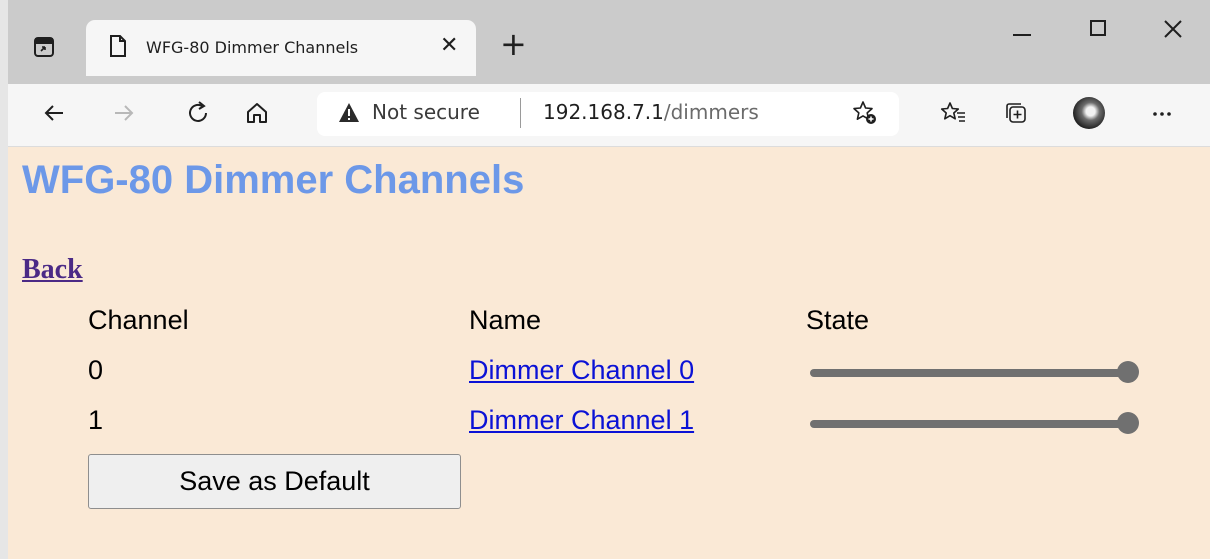 This screenshot has width=1210, height=559. What do you see at coordinates (4, 279) in the screenshot?
I see `window-edge` at bounding box center [4, 279].